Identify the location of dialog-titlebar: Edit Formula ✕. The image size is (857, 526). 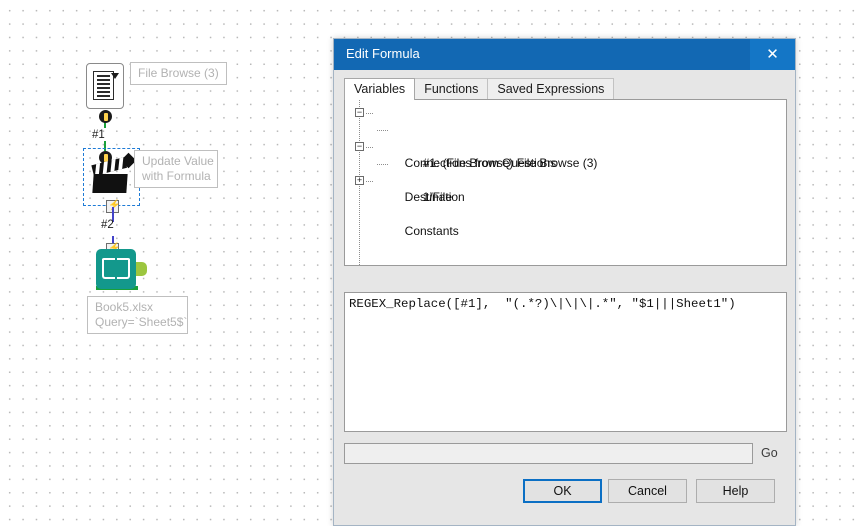
(564, 54).